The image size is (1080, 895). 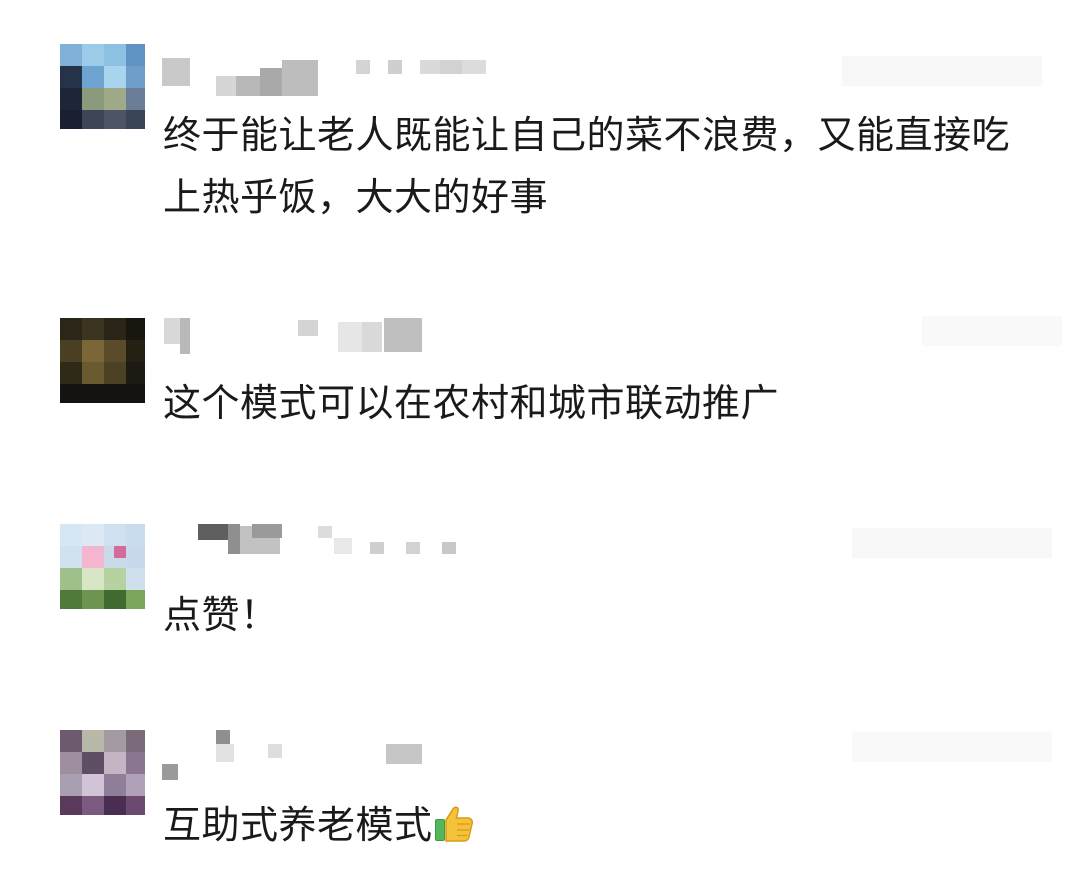 What do you see at coordinates (471, 403) in the screenshot?
I see `comment-text: 这个模式可以在农村和城市联动推广` at bounding box center [471, 403].